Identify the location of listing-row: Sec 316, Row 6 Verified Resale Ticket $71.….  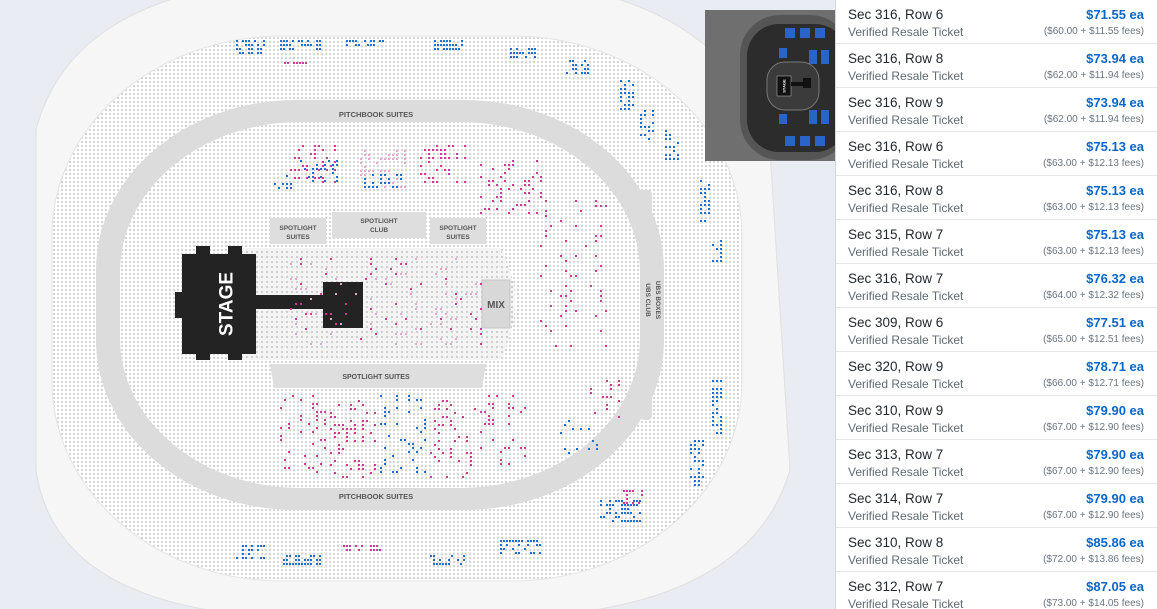
(996, 22).